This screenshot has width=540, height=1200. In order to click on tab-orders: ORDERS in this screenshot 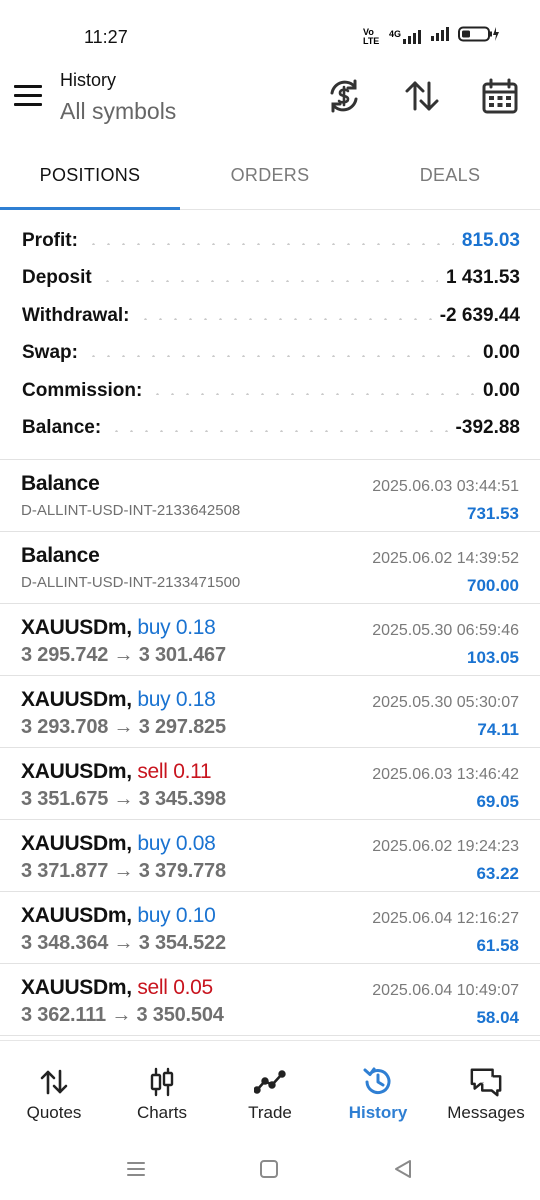, I will do `click(270, 179)`.